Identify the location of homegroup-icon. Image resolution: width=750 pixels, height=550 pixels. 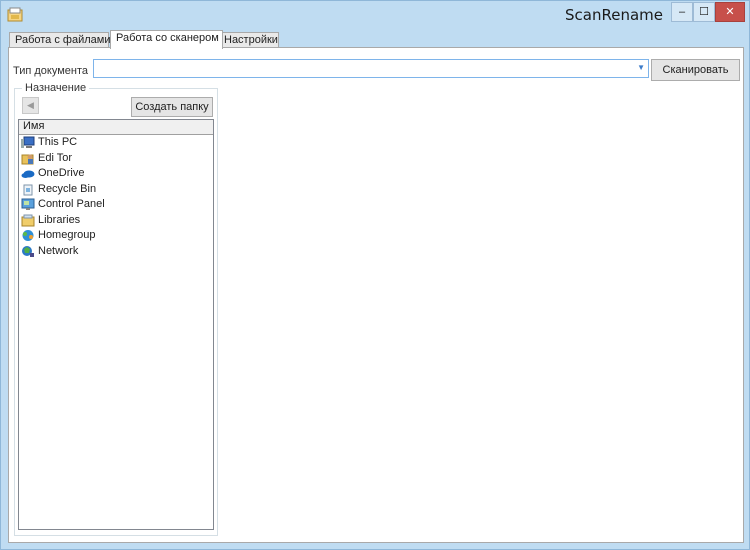
(28, 235).